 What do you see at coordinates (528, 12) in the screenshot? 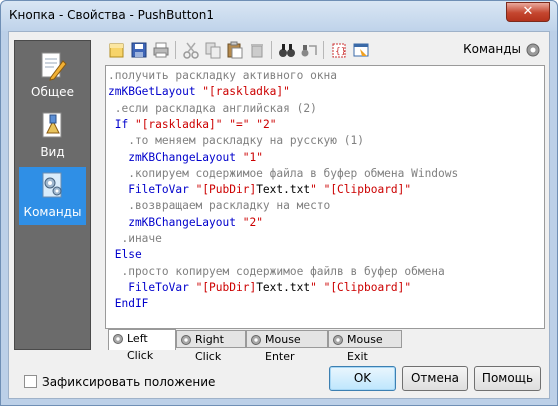
I see `close-button: ✕` at bounding box center [528, 12].